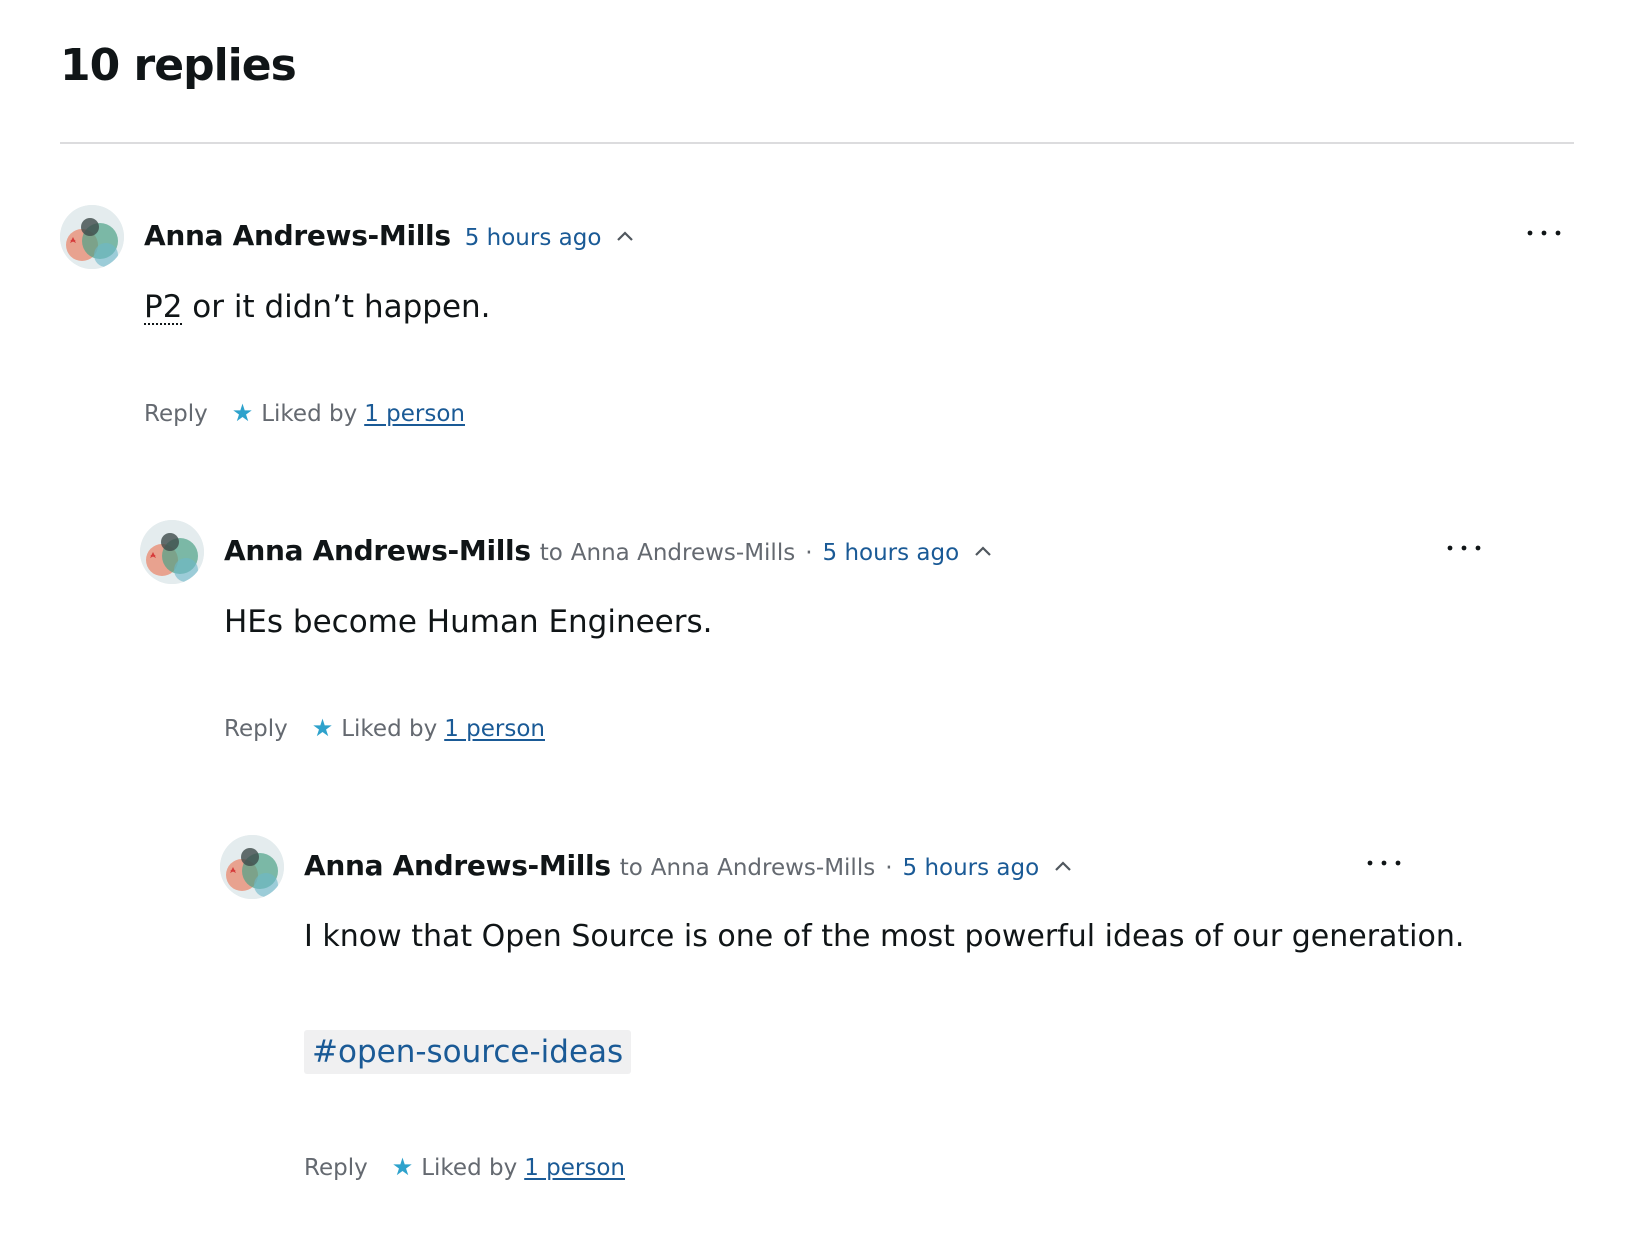  What do you see at coordinates (817, 143) in the screenshot?
I see `divider` at bounding box center [817, 143].